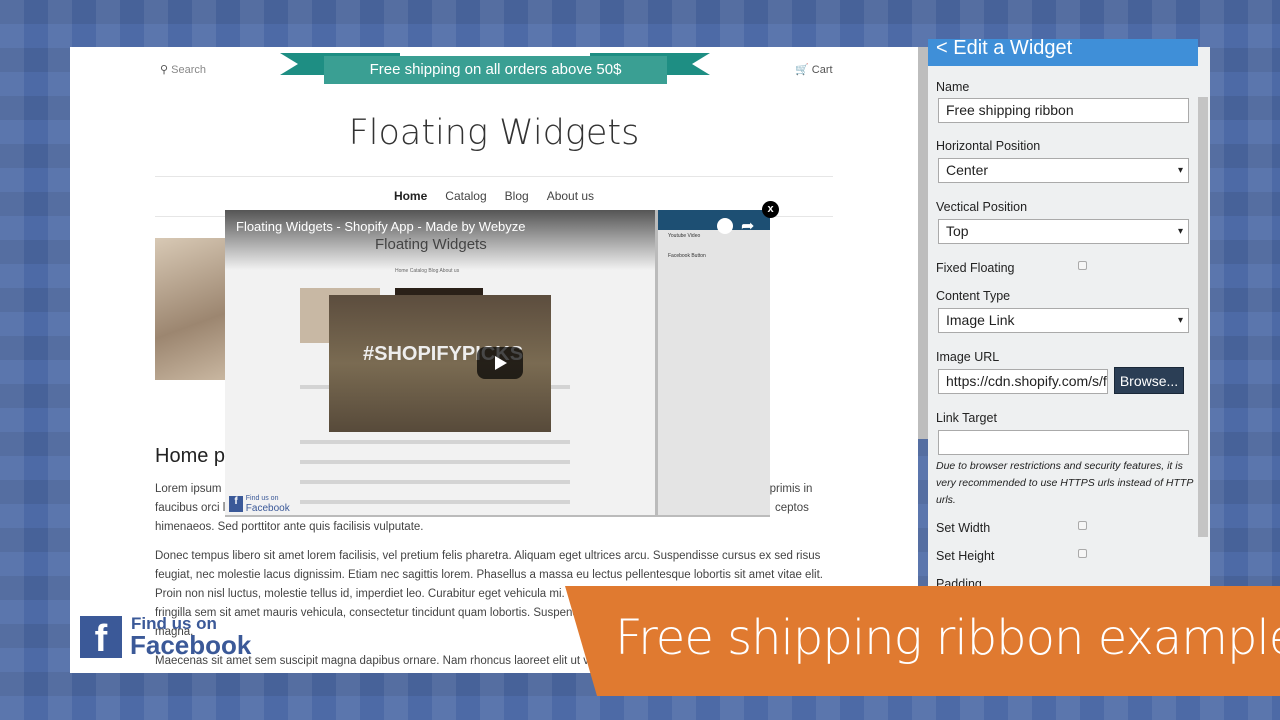 This screenshot has width=1280, height=720. What do you see at coordinates (494, 176) in the screenshot?
I see `divider` at bounding box center [494, 176].